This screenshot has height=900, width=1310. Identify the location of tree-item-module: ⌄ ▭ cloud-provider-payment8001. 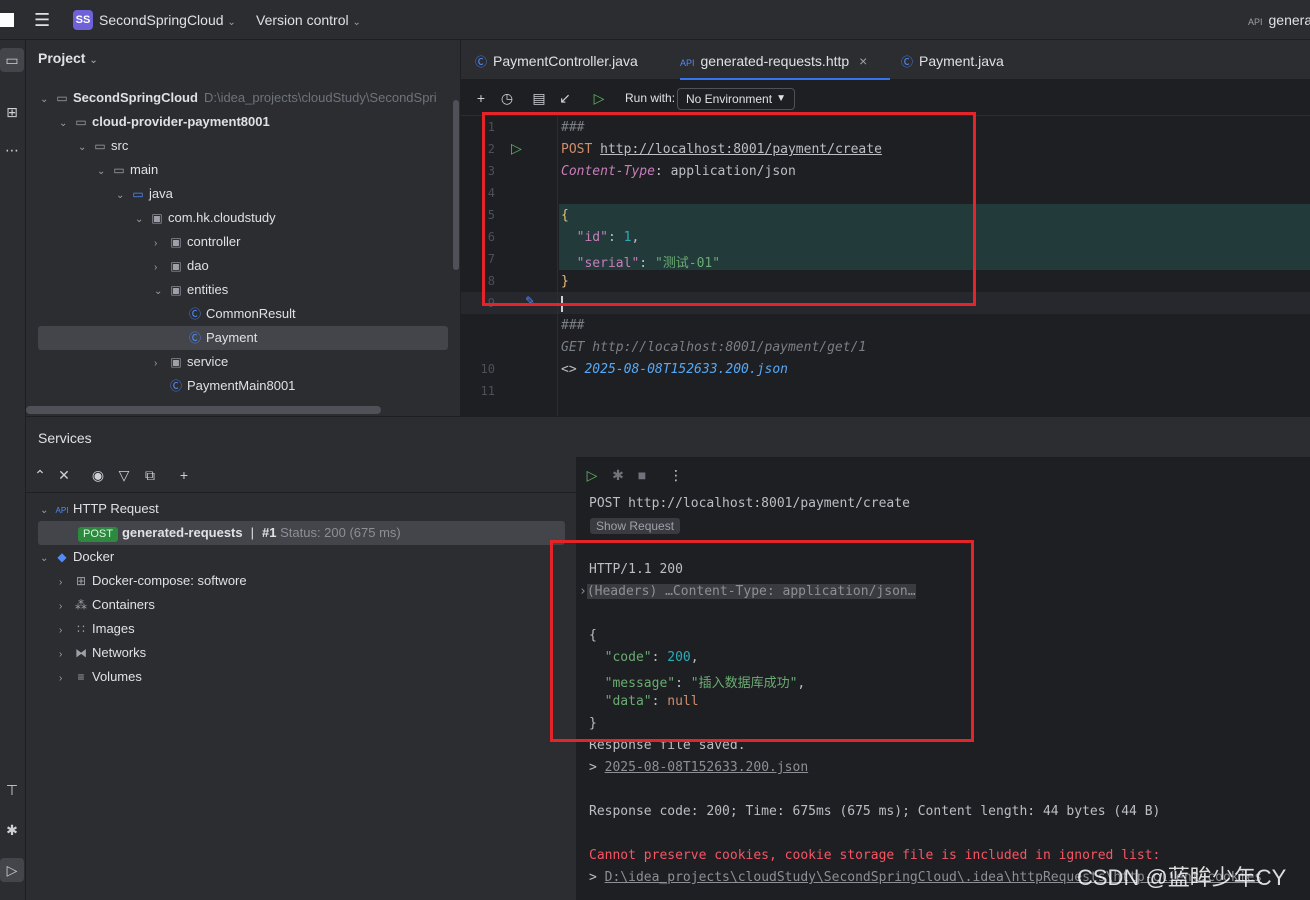
(164, 122).